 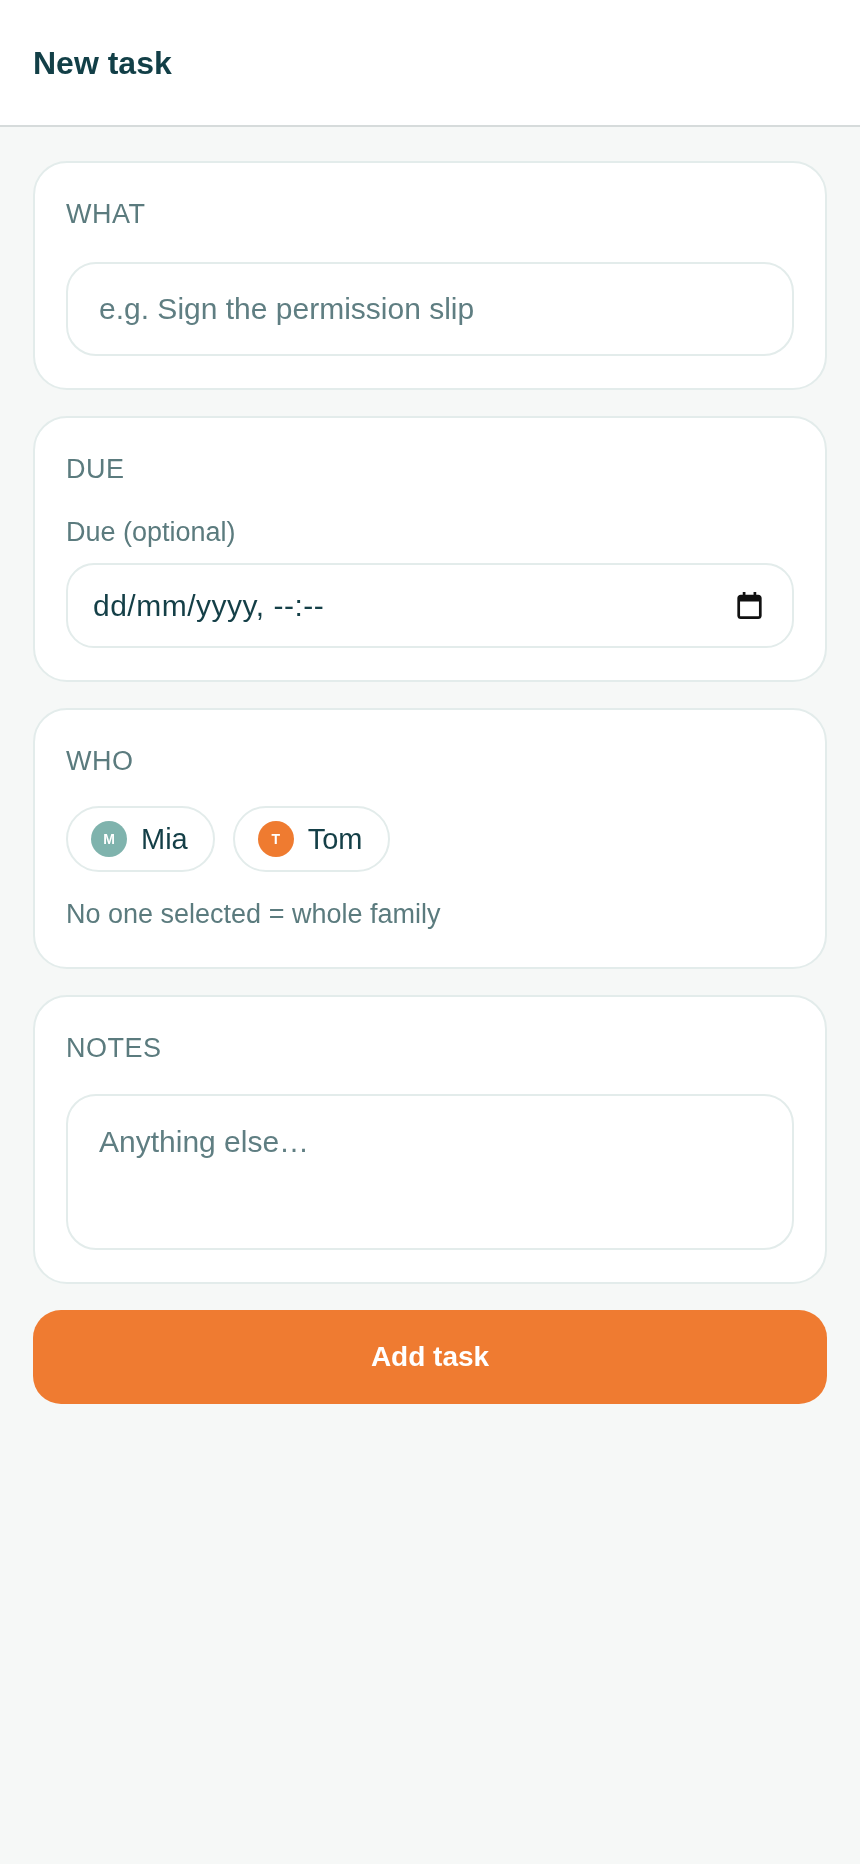 What do you see at coordinates (100, 761) in the screenshot?
I see `section-label: WHO` at bounding box center [100, 761].